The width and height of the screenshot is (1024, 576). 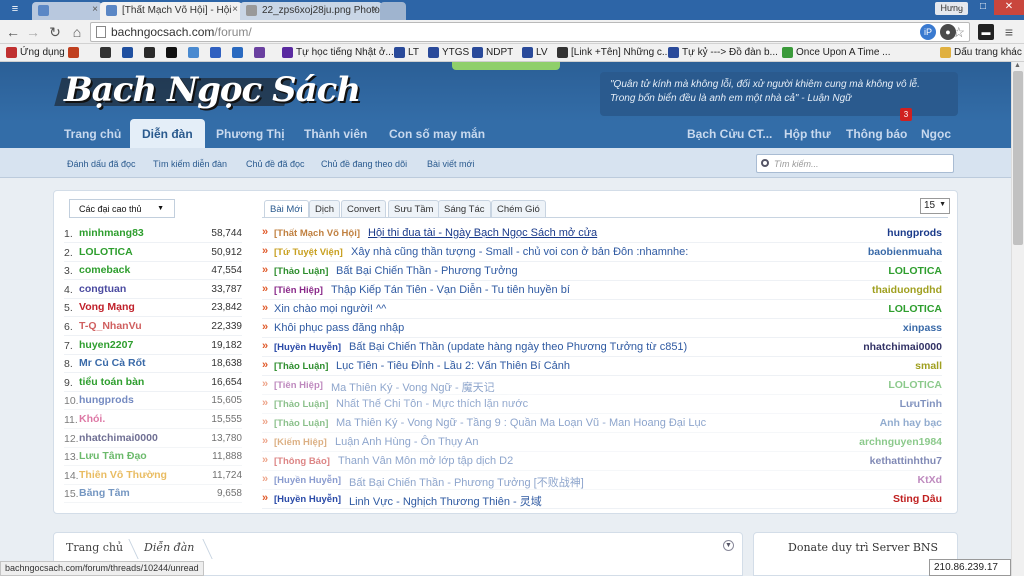 What do you see at coordinates (275, 164) in the screenshot?
I see `read-threads-link: Chủ đề đã đọc` at bounding box center [275, 164].